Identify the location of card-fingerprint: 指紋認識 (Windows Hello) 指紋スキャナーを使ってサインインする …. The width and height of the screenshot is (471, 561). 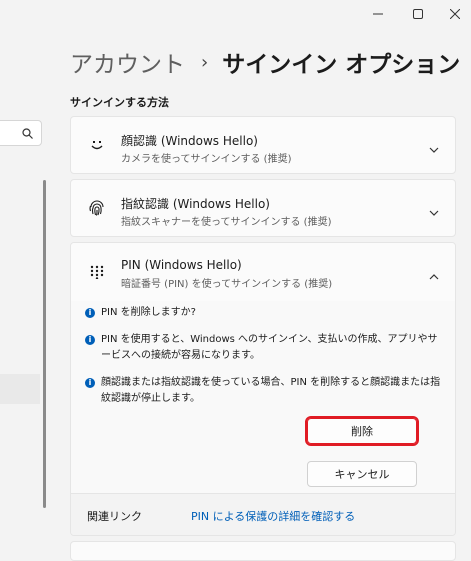
(263, 208).